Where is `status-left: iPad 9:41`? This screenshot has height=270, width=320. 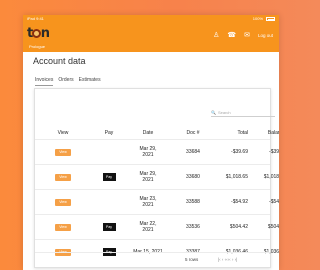 status-left: iPad 9:41 is located at coordinates (35, 18).